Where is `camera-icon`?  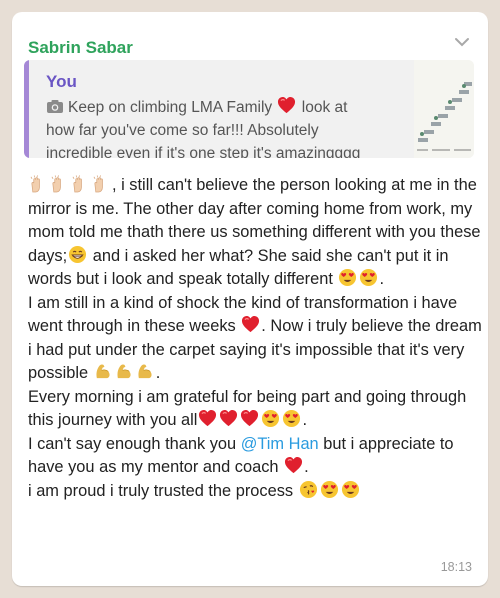 camera-icon is located at coordinates (55, 106).